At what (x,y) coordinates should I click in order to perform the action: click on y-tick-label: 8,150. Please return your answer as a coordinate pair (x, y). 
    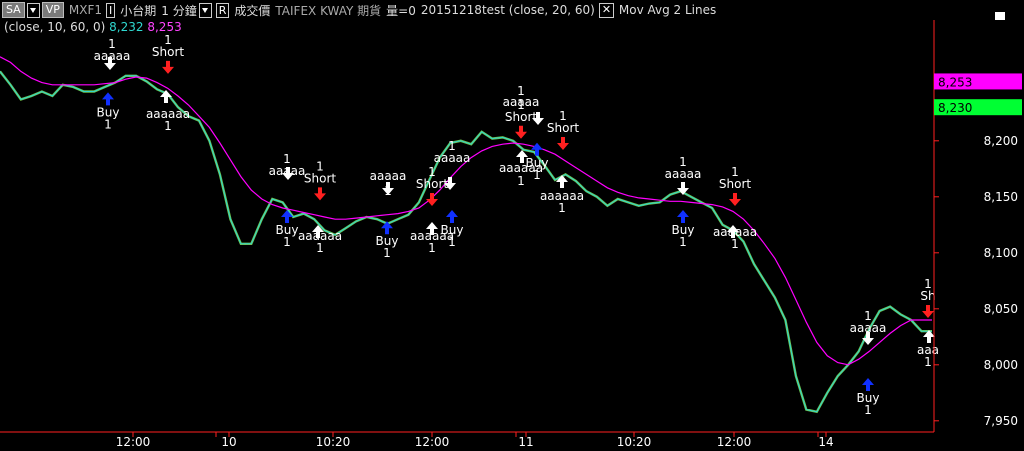
    Looking at the image, I should click on (1001, 197).